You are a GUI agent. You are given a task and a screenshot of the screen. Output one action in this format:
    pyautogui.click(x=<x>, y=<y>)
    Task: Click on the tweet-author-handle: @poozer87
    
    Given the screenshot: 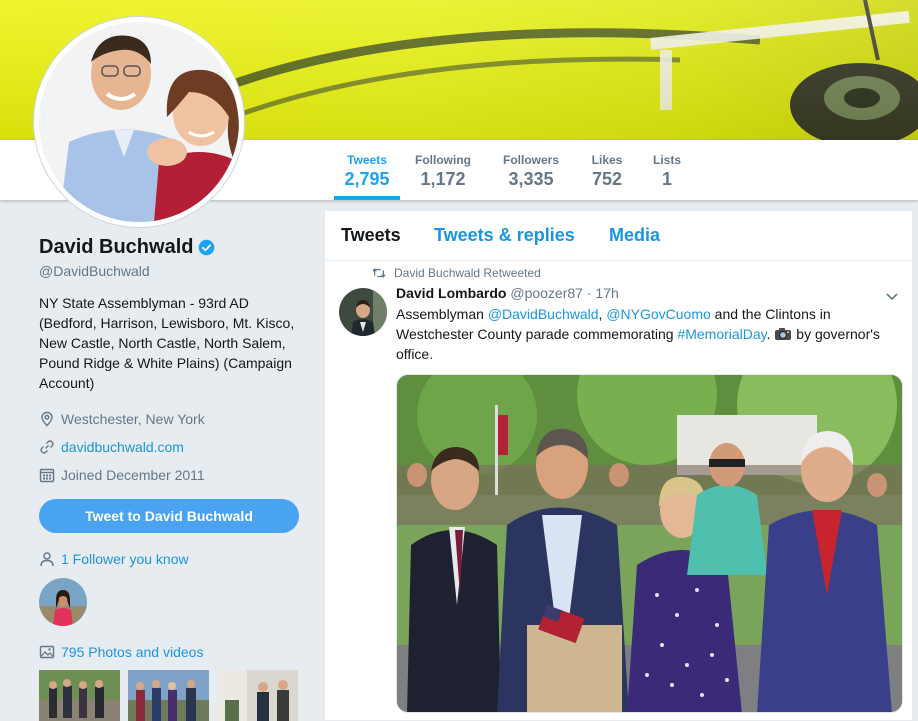 What is the action you would take?
    pyautogui.click(x=546, y=293)
    